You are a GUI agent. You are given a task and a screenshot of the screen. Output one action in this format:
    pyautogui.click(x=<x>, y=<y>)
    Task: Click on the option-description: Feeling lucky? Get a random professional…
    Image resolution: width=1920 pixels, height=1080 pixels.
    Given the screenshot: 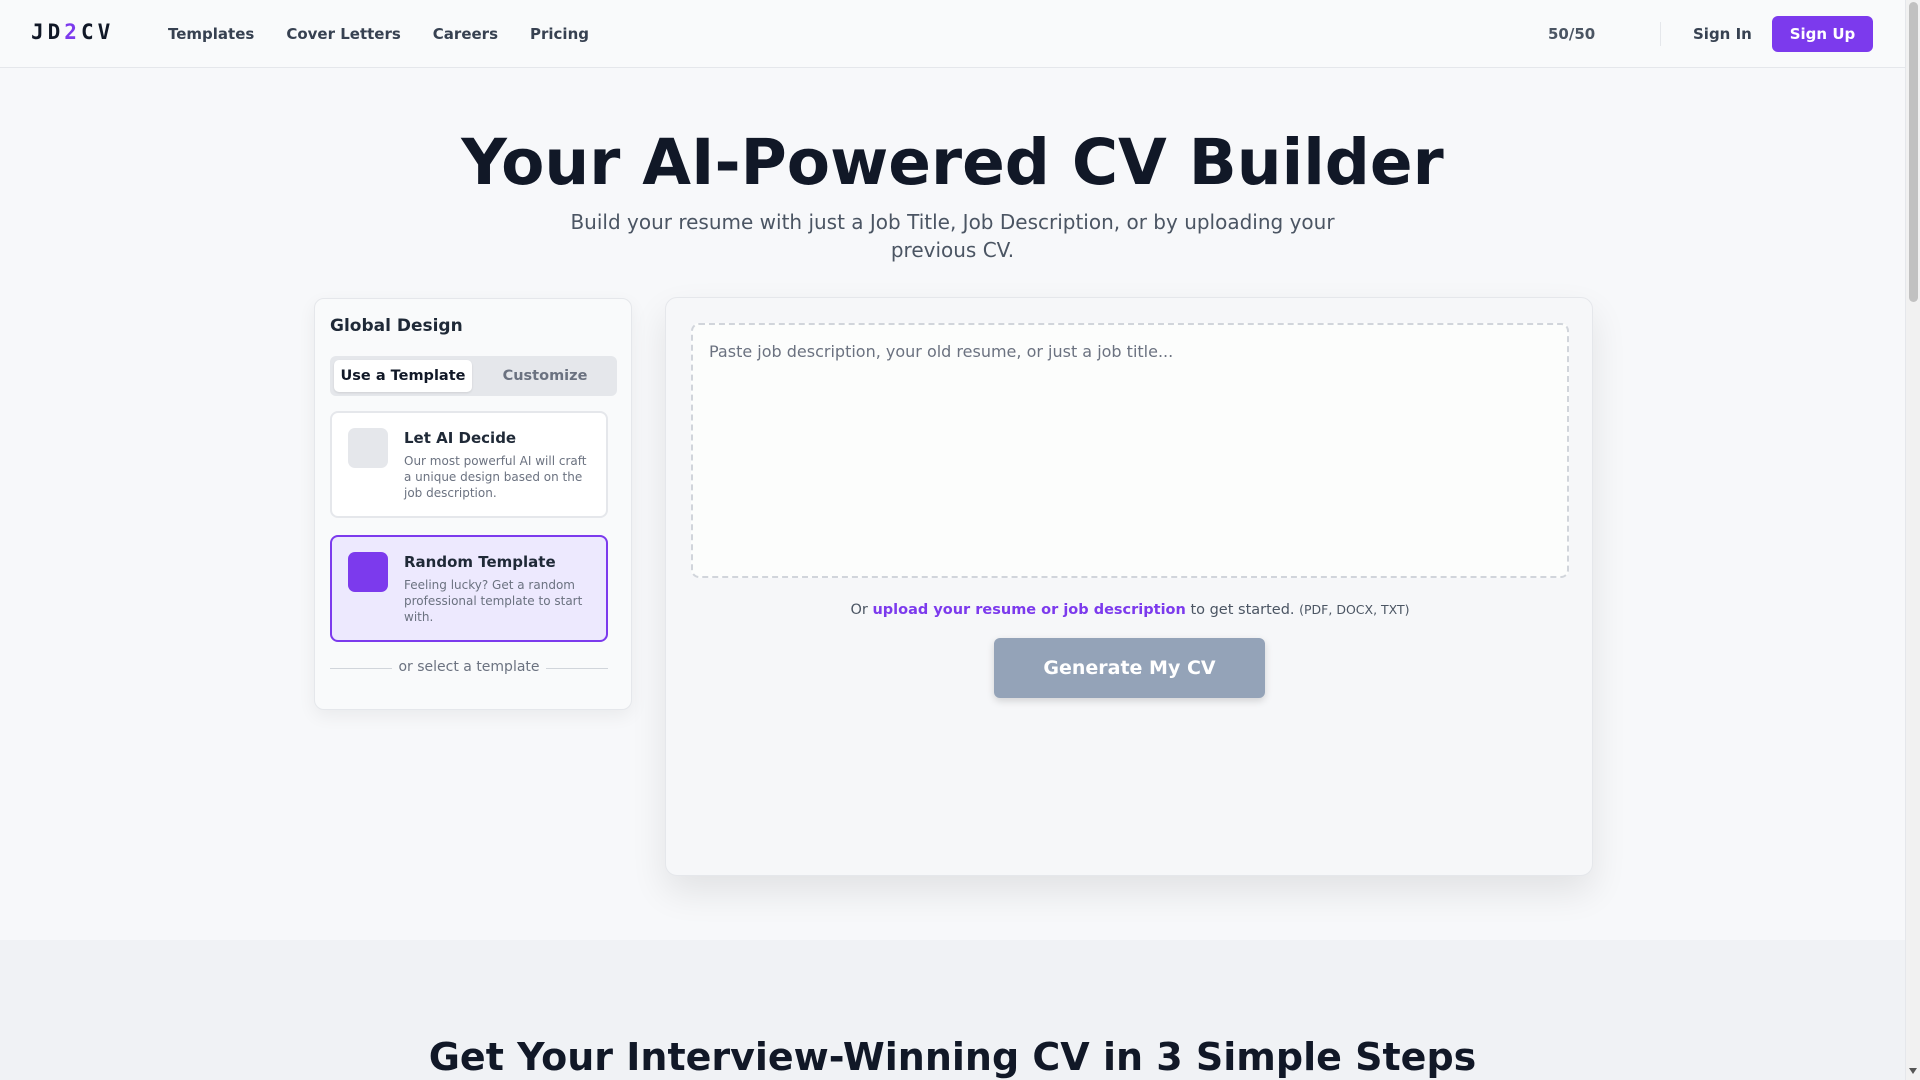 What is the action you would take?
    pyautogui.click(x=493, y=601)
    